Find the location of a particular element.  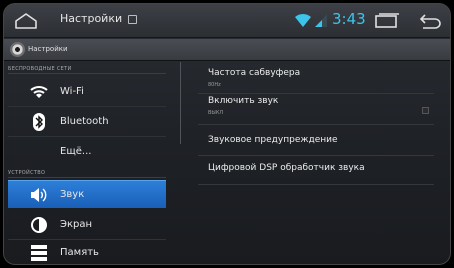

pref-summary: ВЫКЛ is located at coordinates (216, 113).